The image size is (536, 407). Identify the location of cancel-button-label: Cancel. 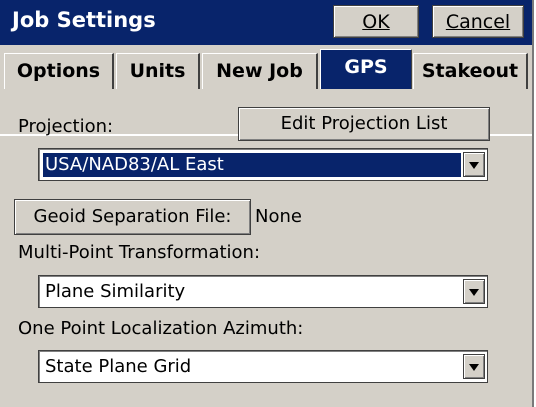
(478, 22).